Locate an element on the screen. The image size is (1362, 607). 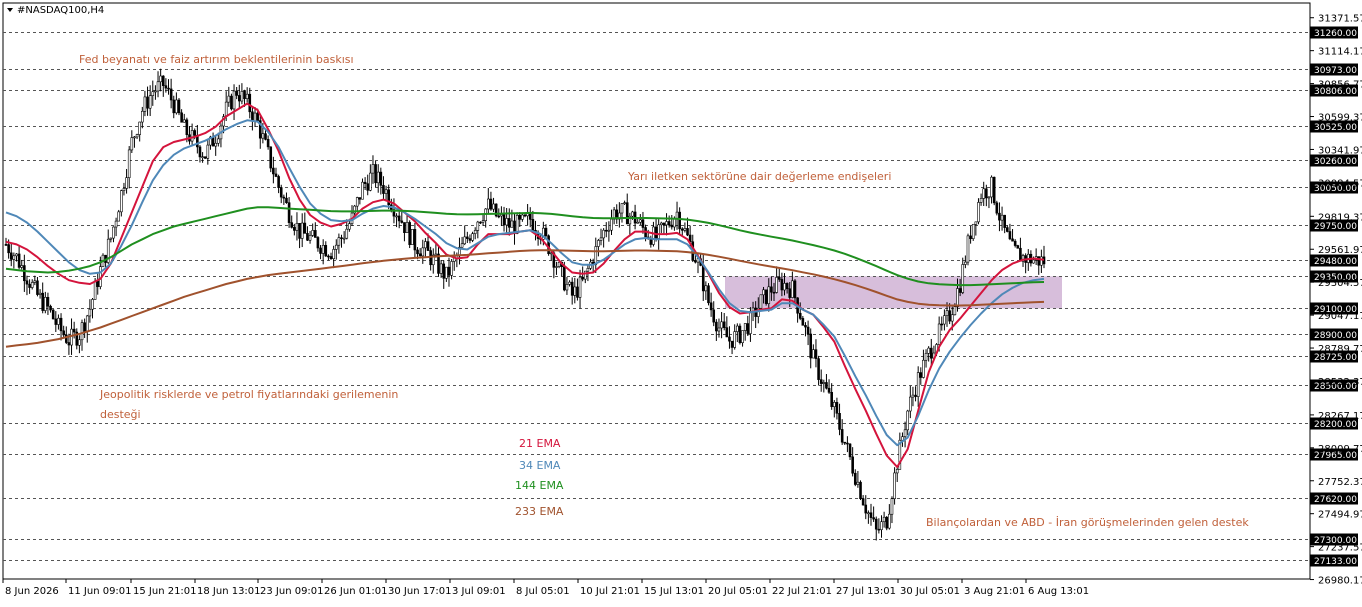
legend-ema21: 21 EMA is located at coordinates (540, 443).